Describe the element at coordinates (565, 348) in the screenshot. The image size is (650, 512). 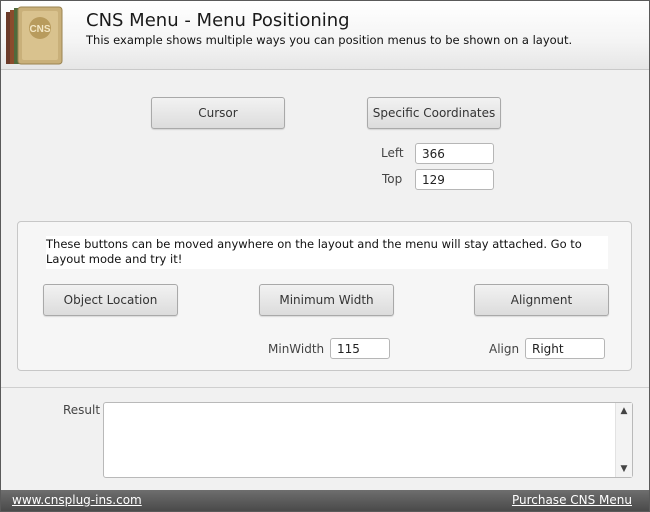
I see `align-input` at that location.